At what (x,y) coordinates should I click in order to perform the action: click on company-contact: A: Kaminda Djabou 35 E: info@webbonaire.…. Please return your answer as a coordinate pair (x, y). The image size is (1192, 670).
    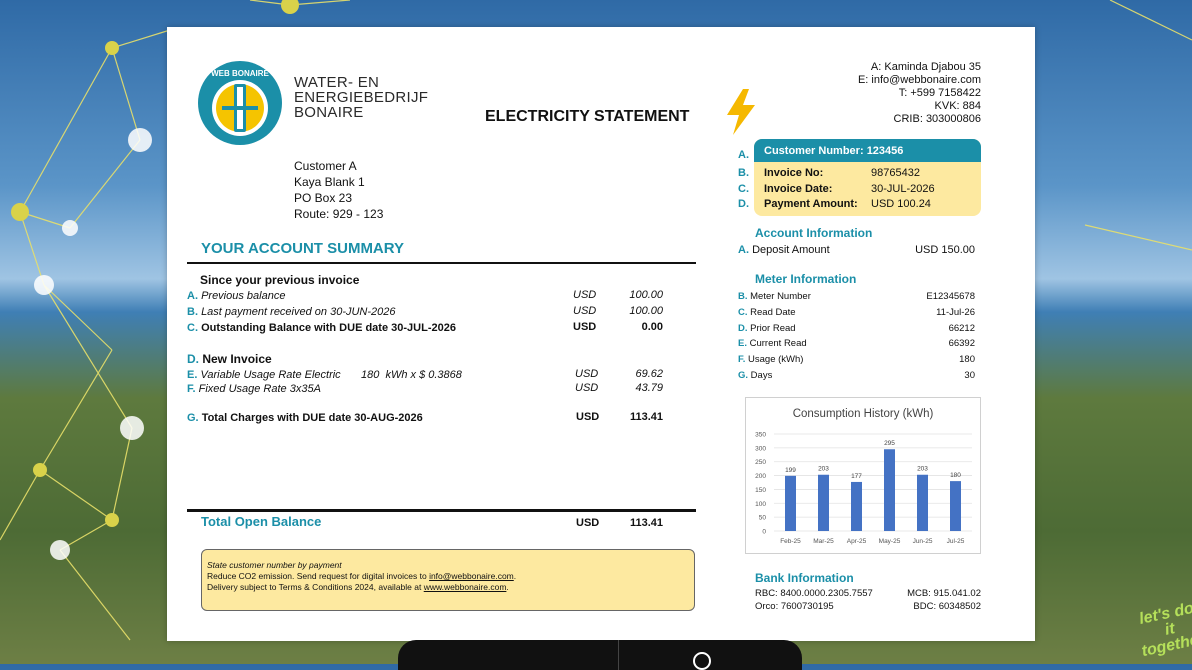
    Looking at the image, I should click on (919, 93).